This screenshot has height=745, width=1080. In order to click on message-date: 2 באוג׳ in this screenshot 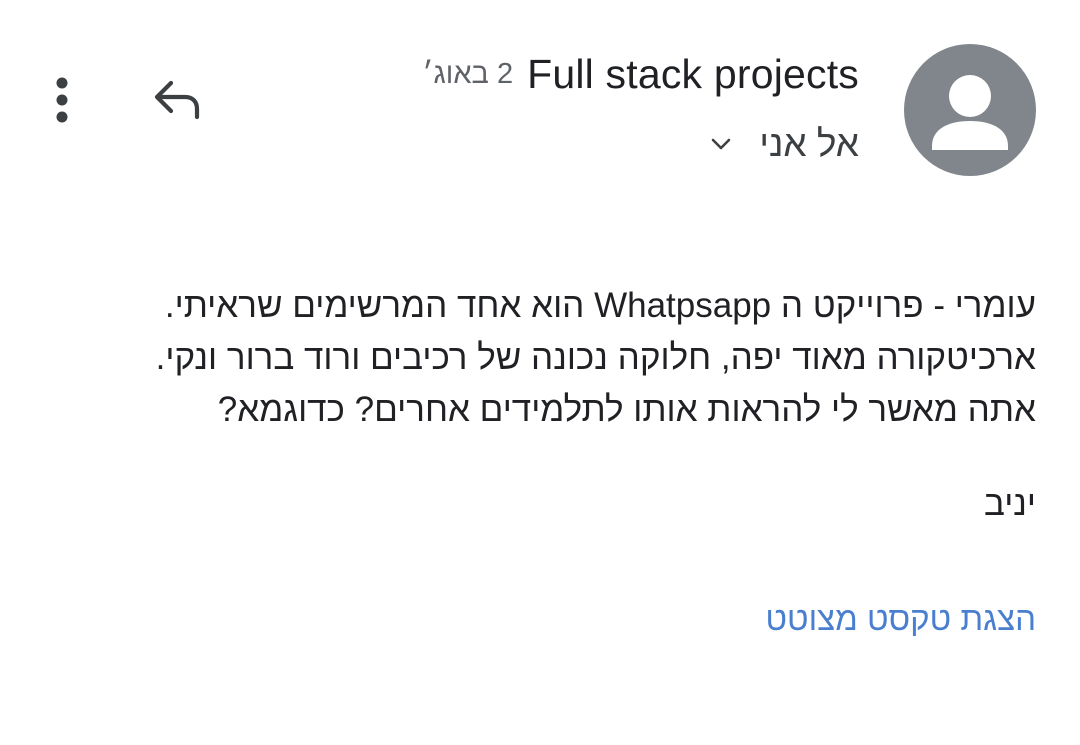, I will do `click(468, 73)`.